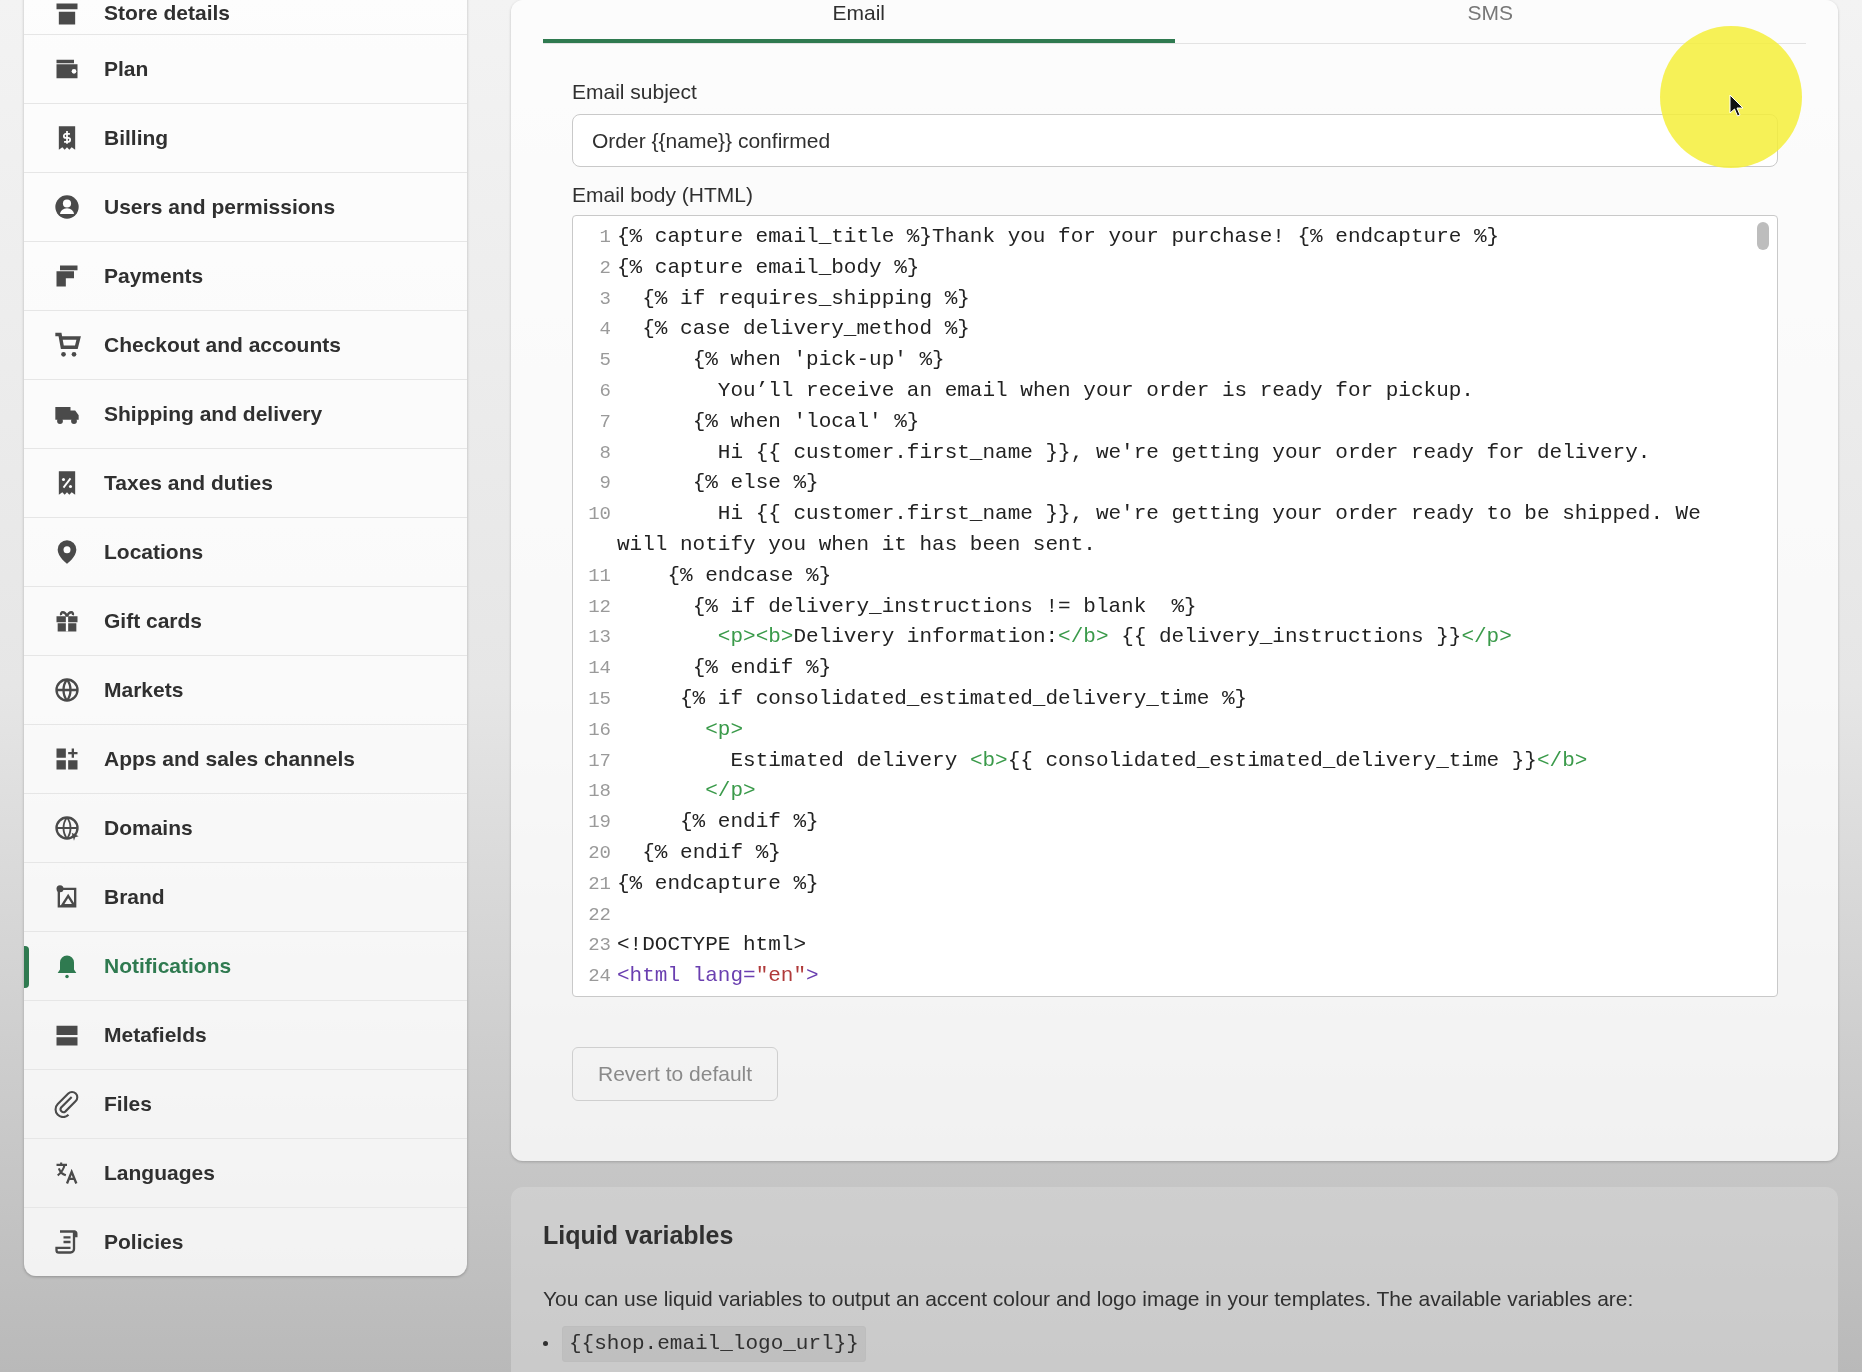 The image size is (1862, 1372). I want to click on code-line: {% if consolidated_estimated_delivery_time %}, so click(964, 698).